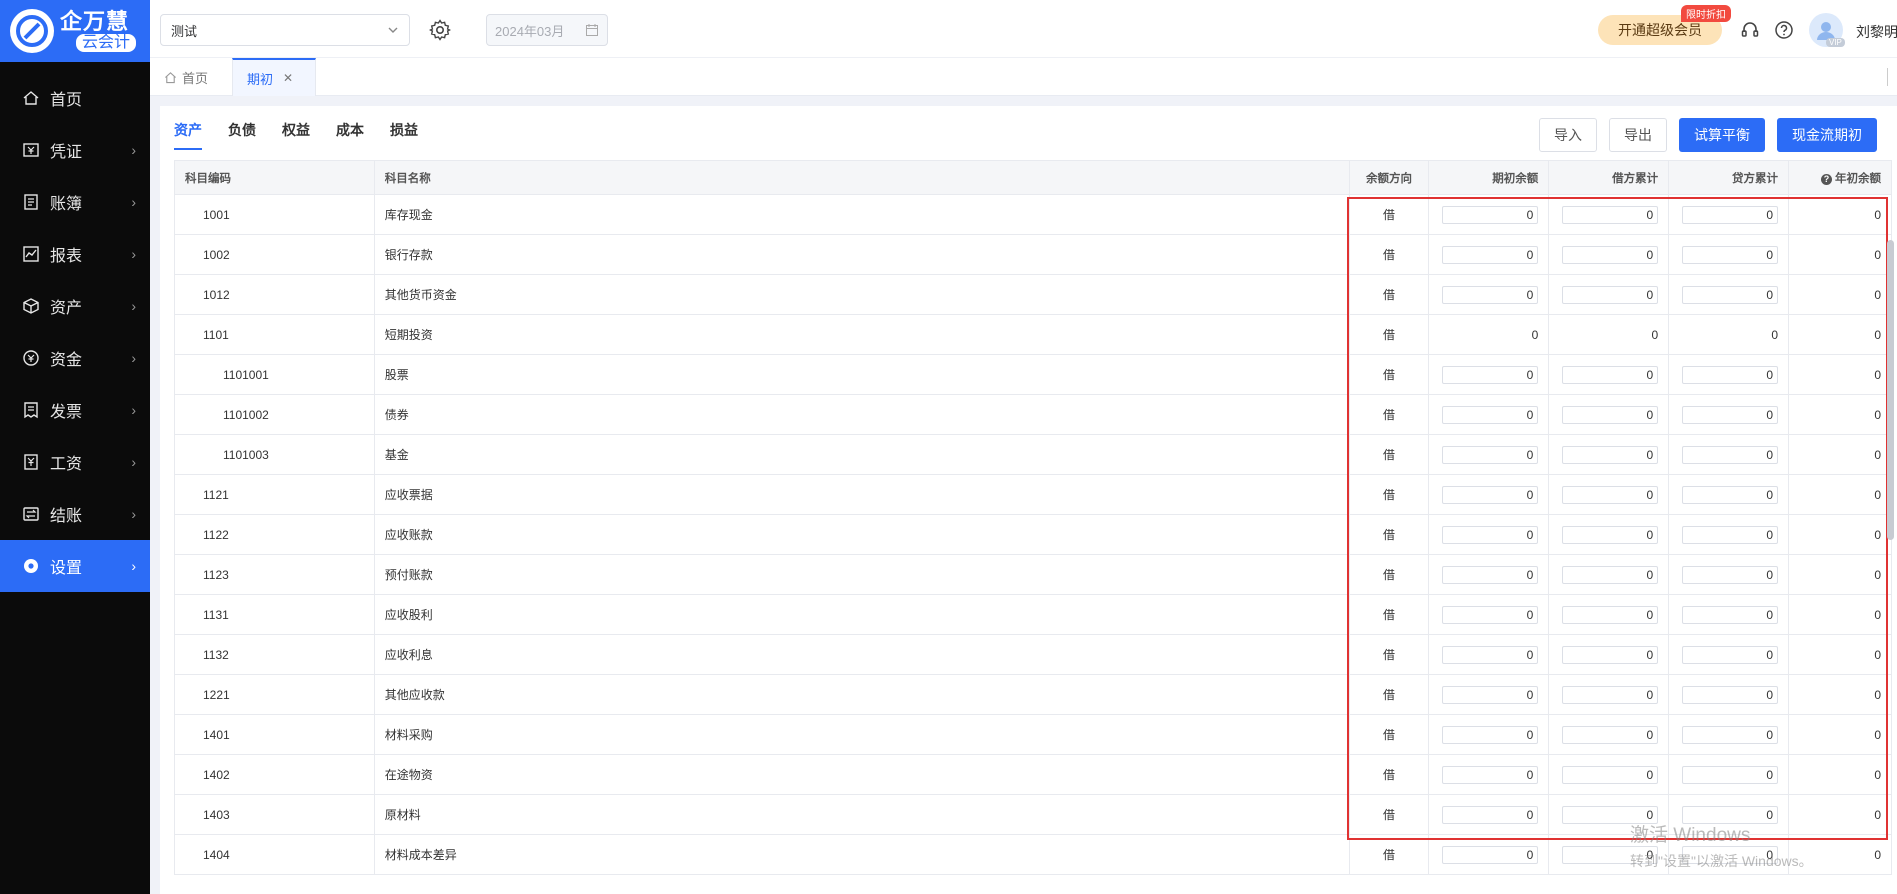 This screenshot has width=1897, height=894. Describe the element at coordinates (285, 30) in the screenshot. I see `account-select: 测试` at that location.